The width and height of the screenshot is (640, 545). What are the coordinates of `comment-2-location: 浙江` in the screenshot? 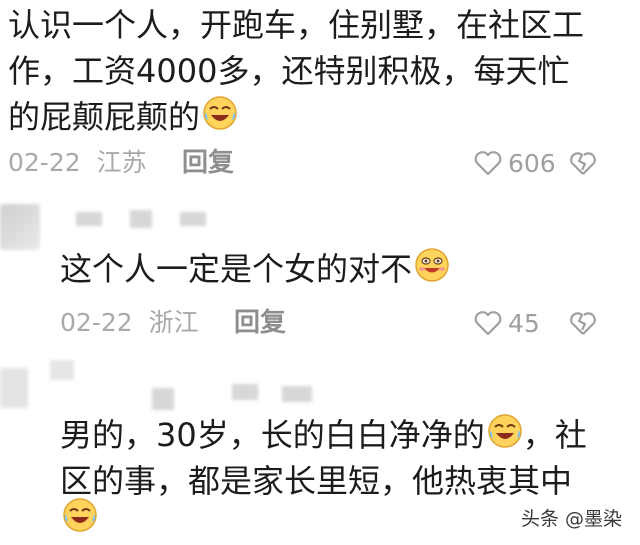 It's located at (173, 322).